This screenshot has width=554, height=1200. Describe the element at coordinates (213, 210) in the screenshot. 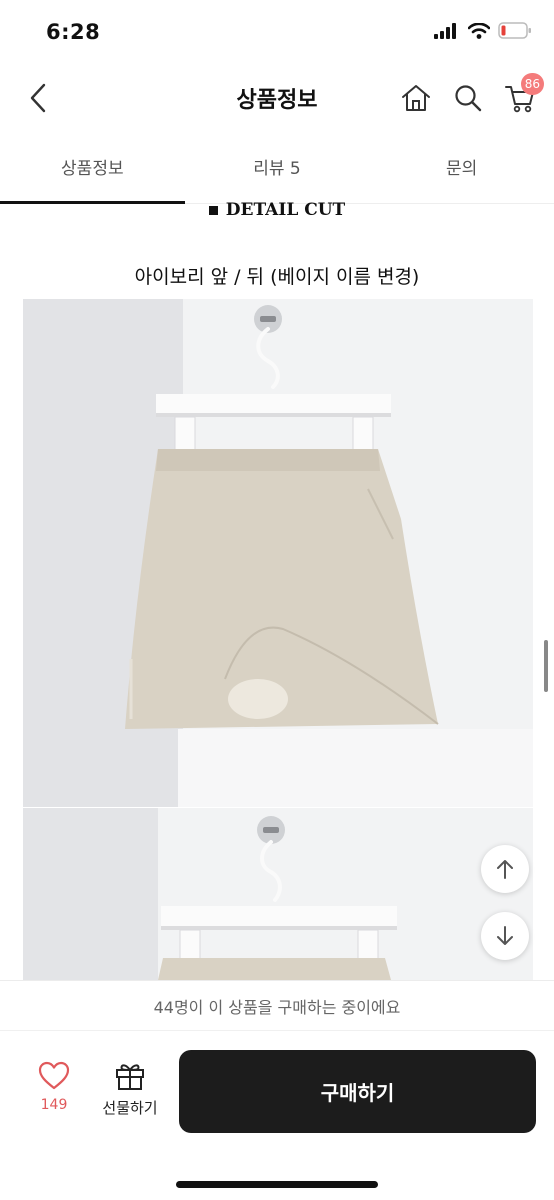

I see `square-bullet-icon` at that location.